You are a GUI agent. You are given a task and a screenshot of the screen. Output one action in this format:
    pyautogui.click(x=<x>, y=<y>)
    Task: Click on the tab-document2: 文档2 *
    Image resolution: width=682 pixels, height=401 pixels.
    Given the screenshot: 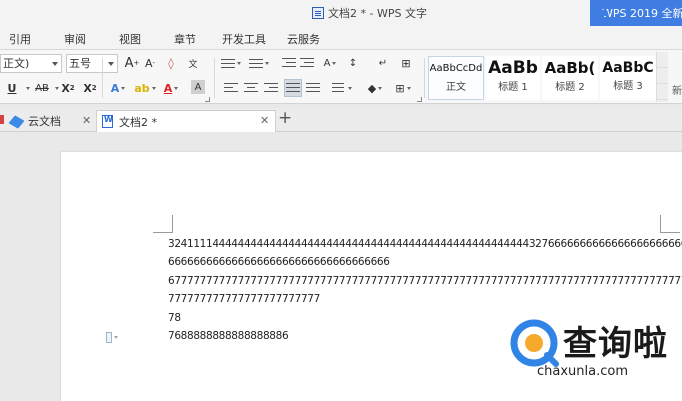 What is the action you would take?
    pyautogui.click(x=186, y=121)
    